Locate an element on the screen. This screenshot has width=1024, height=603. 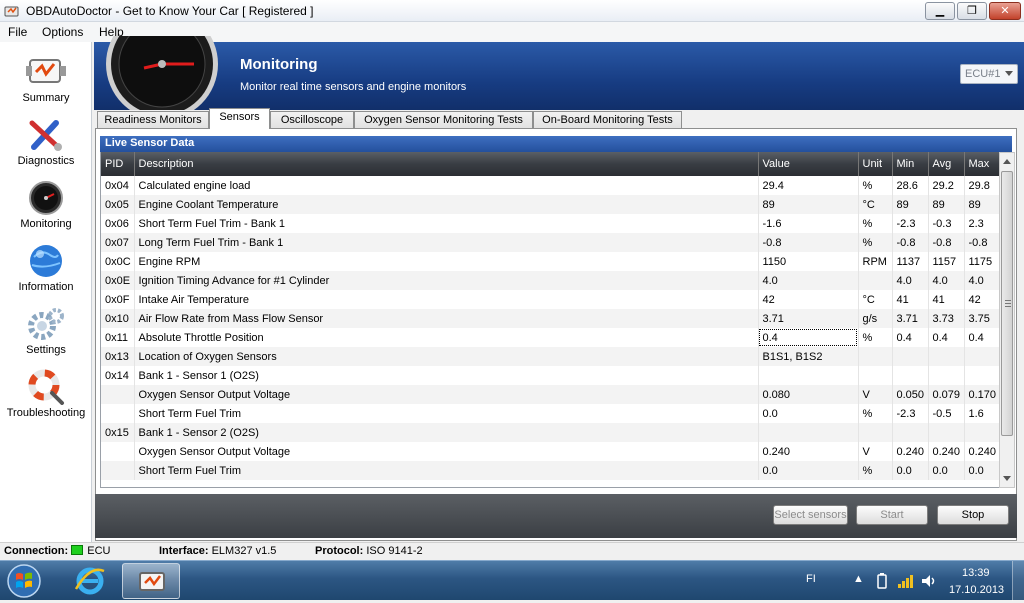
cell-max: 0.170 is located at coordinates (981, 394).